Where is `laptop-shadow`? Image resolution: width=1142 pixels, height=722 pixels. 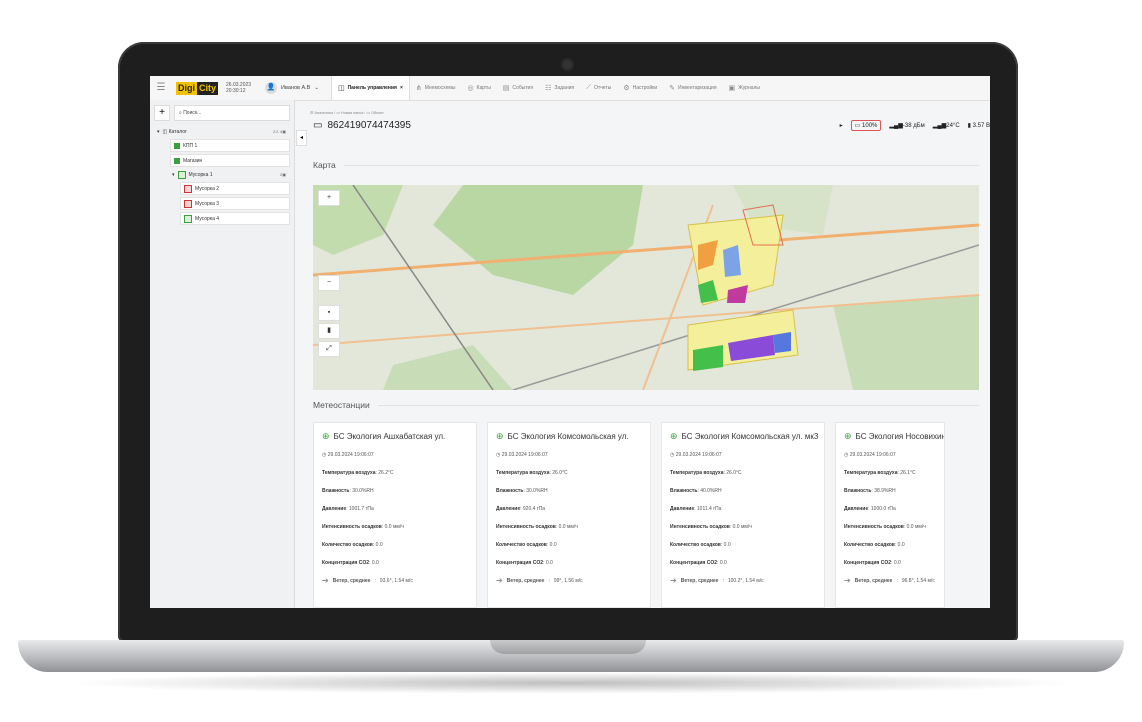 laptop-shadow is located at coordinates (570, 683).